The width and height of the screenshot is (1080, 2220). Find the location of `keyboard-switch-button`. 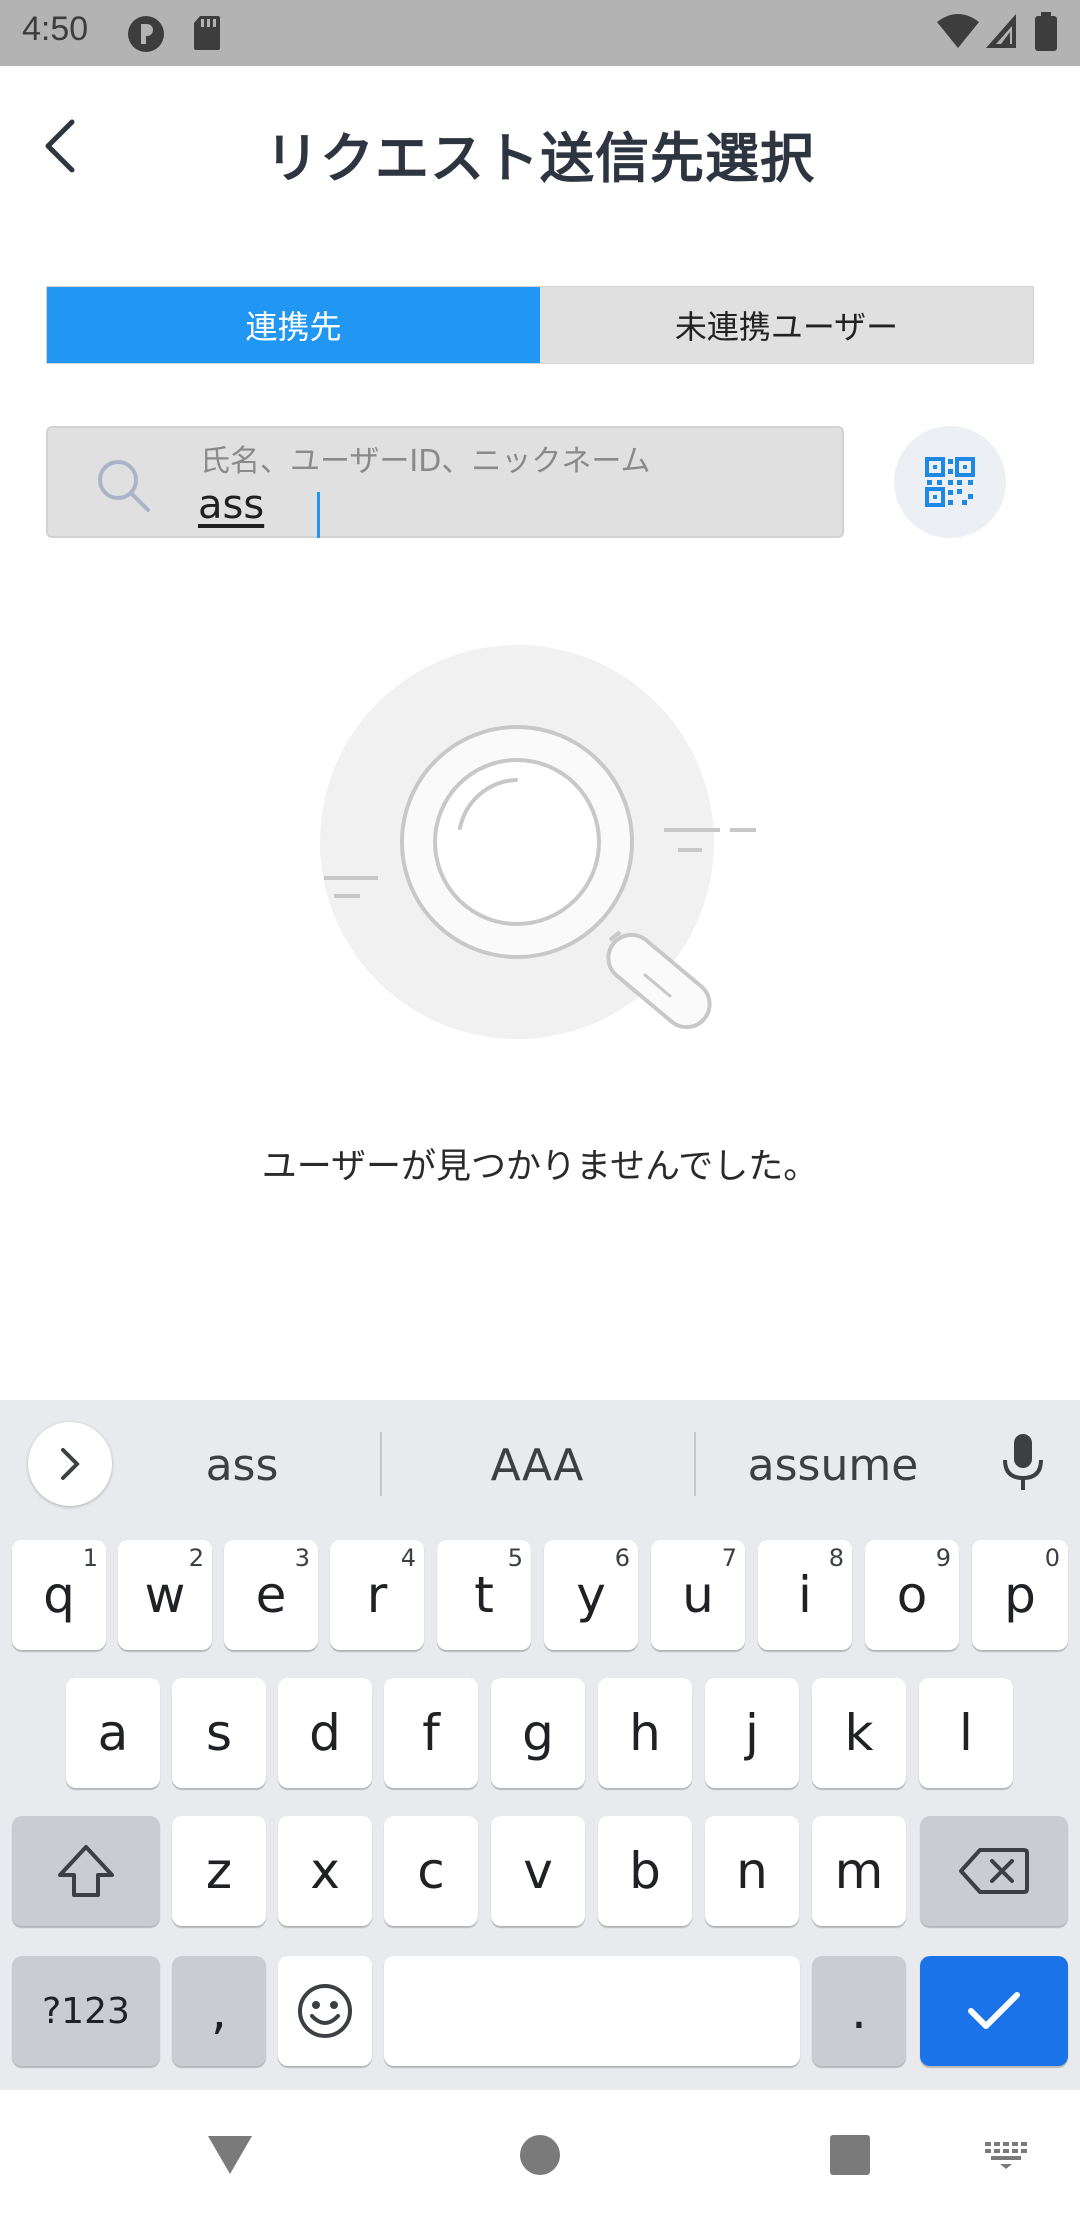

keyboard-switch-button is located at coordinates (1006, 2155).